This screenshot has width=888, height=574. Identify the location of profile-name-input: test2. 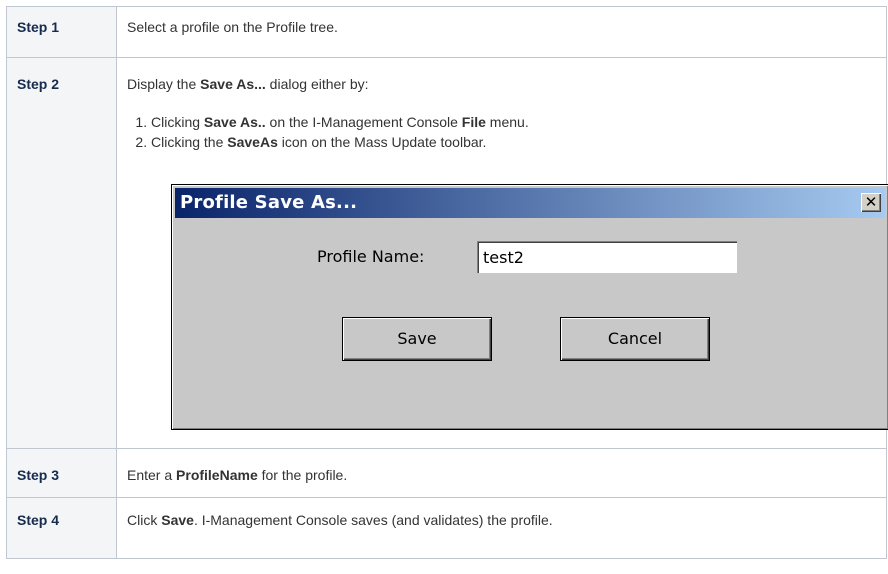
(607, 257).